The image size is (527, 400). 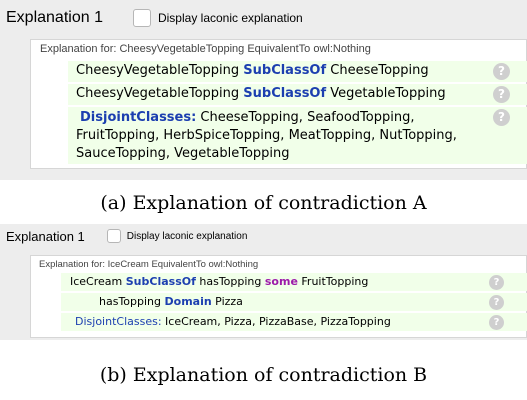 What do you see at coordinates (263, 375) in the screenshot?
I see `figure-caption-b: (b) Explanation of contradiction B` at bounding box center [263, 375].